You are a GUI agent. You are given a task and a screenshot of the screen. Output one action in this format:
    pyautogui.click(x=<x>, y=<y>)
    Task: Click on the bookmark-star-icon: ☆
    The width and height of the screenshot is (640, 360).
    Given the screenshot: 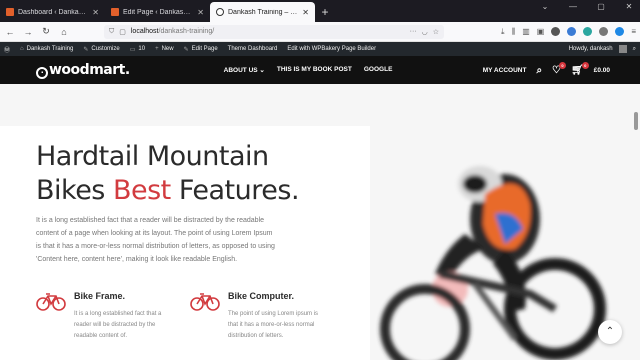 What is the action you would take?
    pyautogui.click(x=436, y=32)
    